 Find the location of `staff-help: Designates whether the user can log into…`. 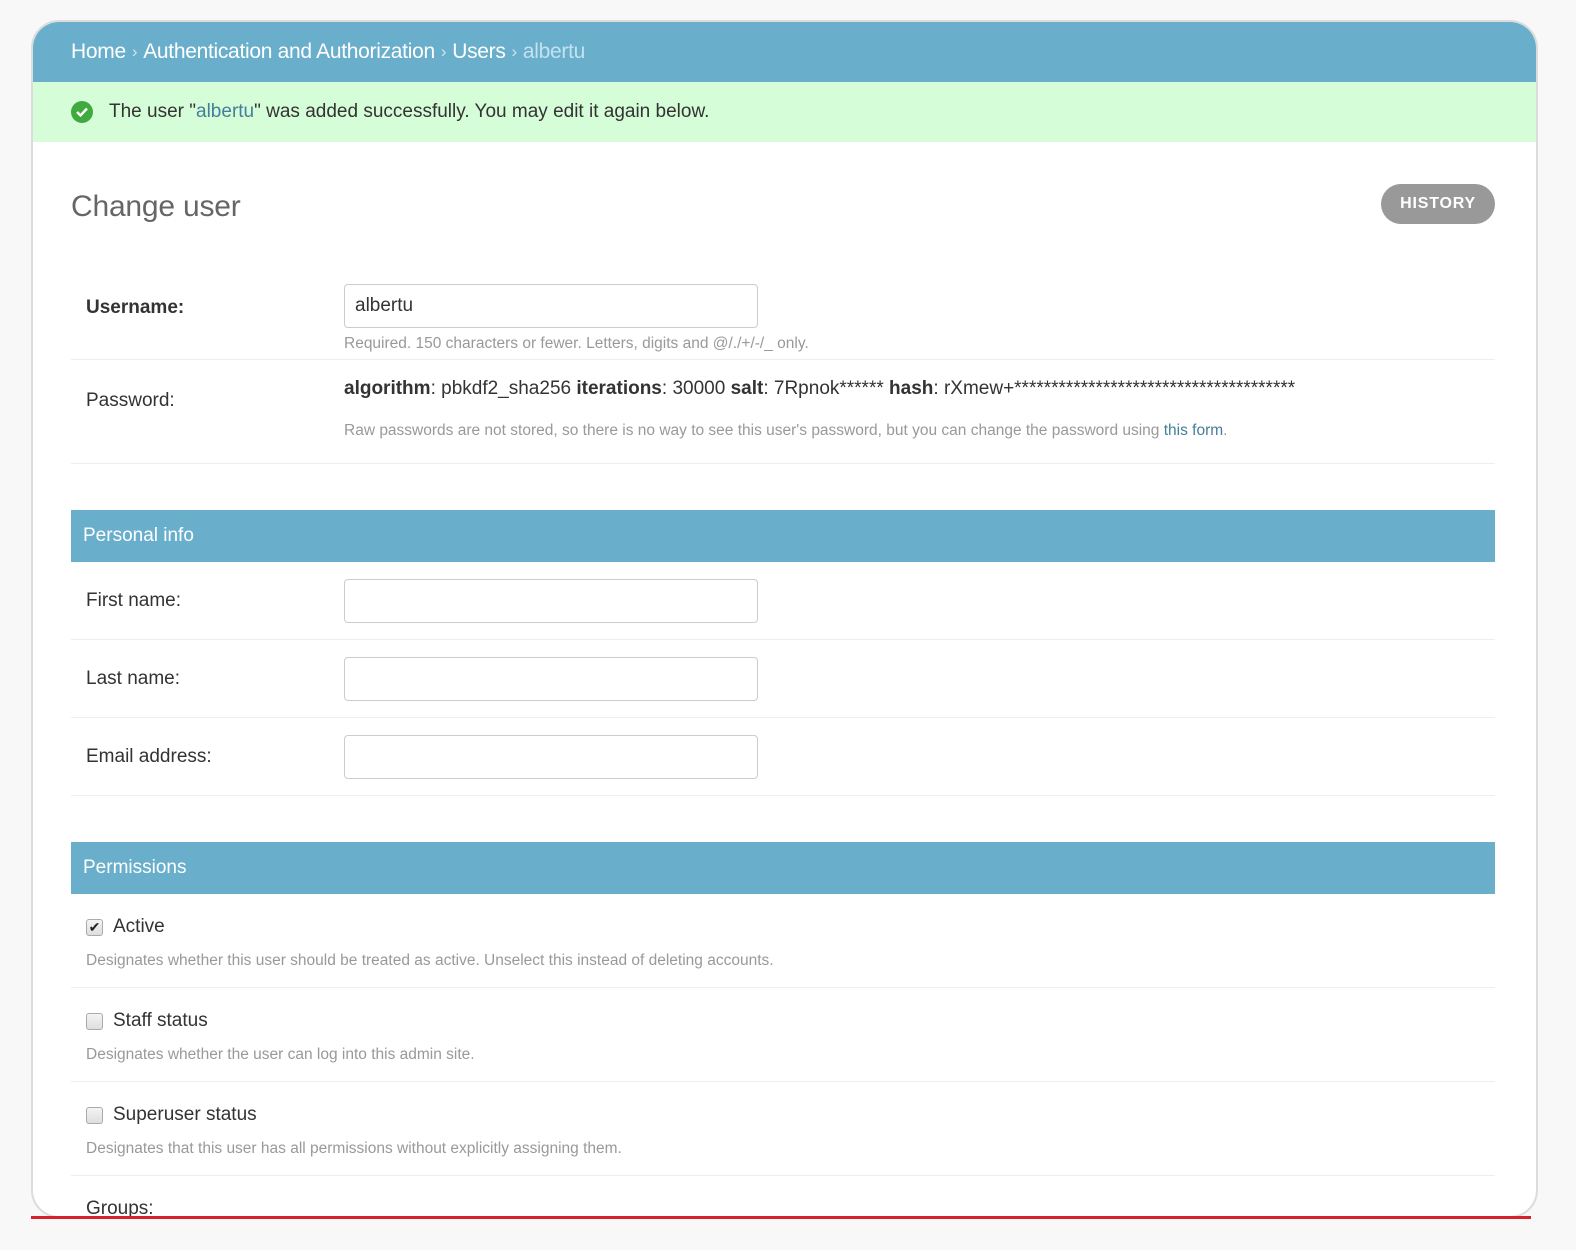

staff-help: Designates whether the user can log into… is located at coordinates (280, 1054).